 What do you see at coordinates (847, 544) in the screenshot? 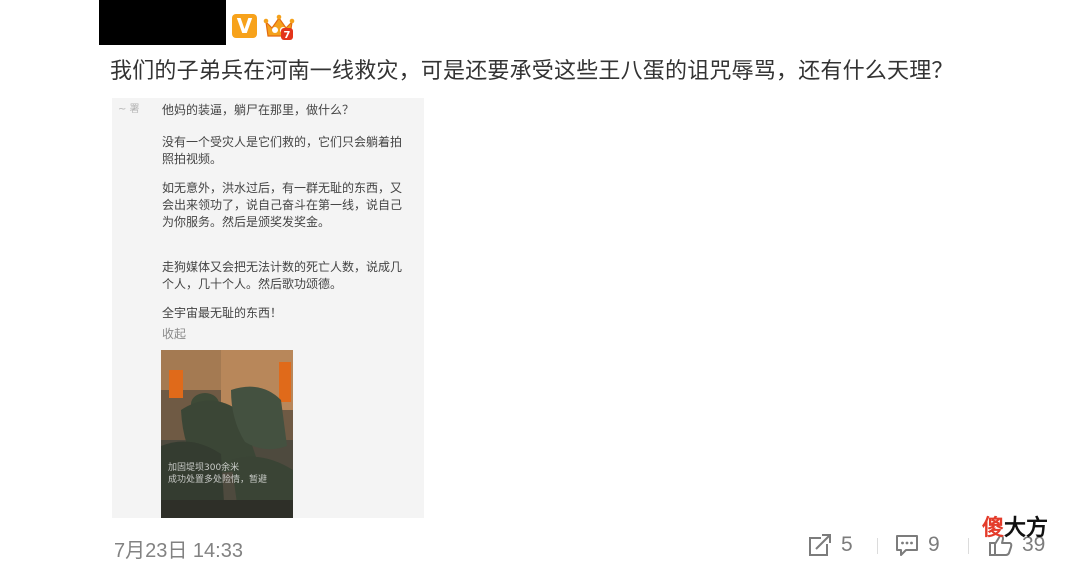
I see `repost-count: 5` at bounding box center [847, 544].